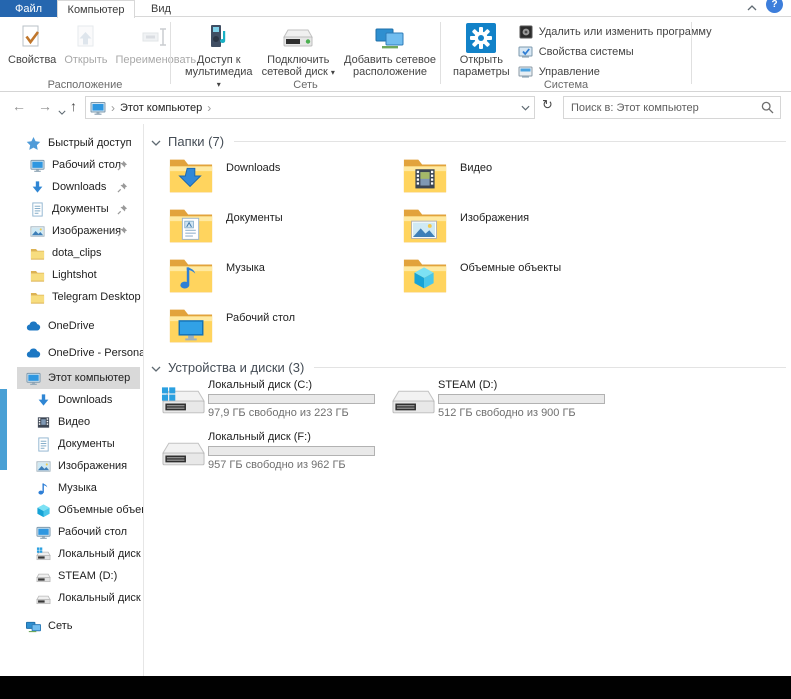 Image resolution: width=791 pixels, height=699 pixels. What do you see at coordinates (161, 108) in the screenshot?
I see `breadcrumb-this-pc: Этот компьютер` at bounding box center [161, 108].